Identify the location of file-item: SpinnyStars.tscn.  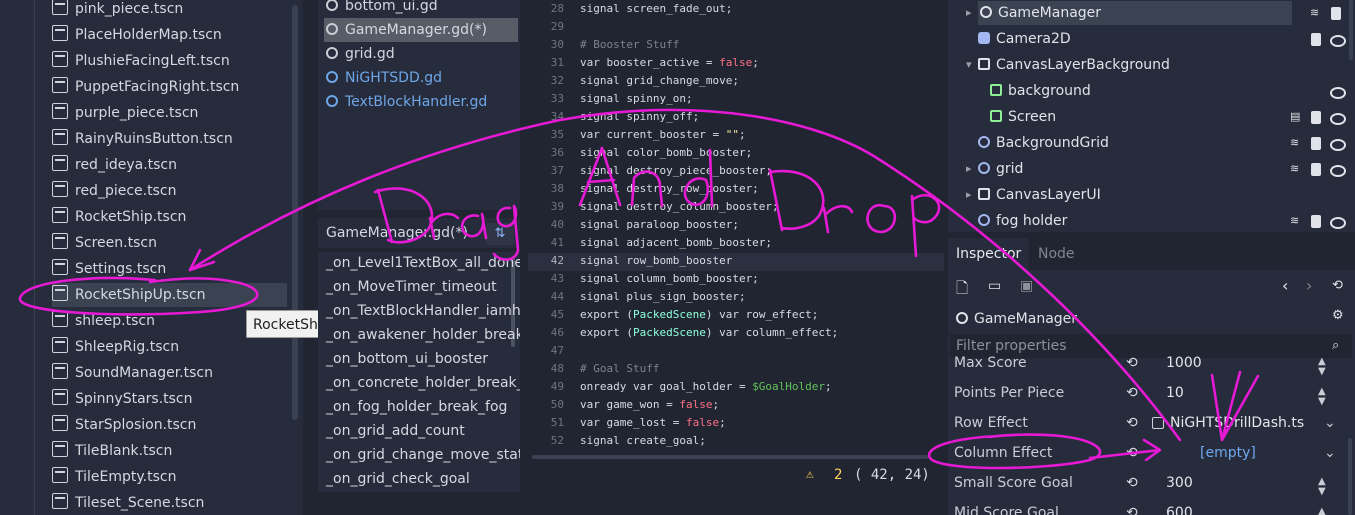
(122, 399).